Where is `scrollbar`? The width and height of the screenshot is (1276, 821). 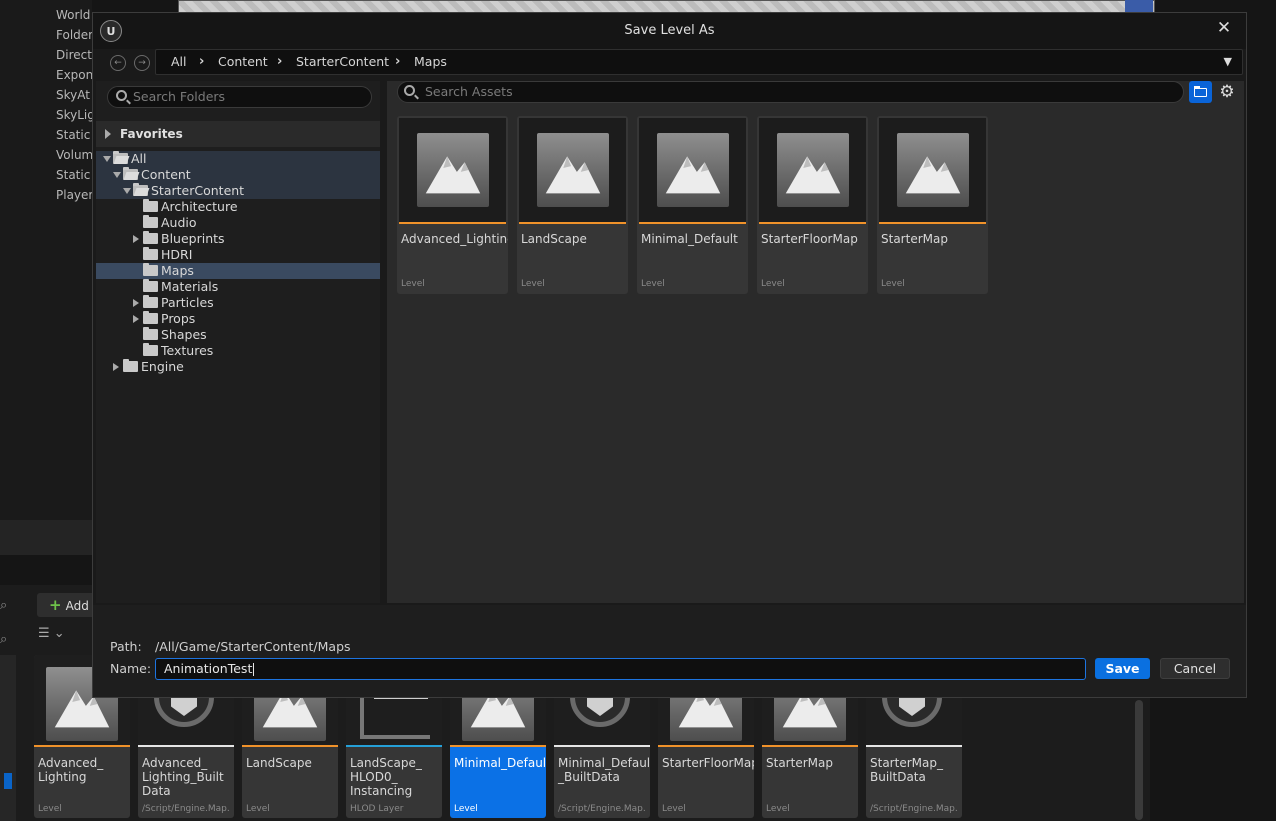 scrollbar is located at coordinates (1139, 760).